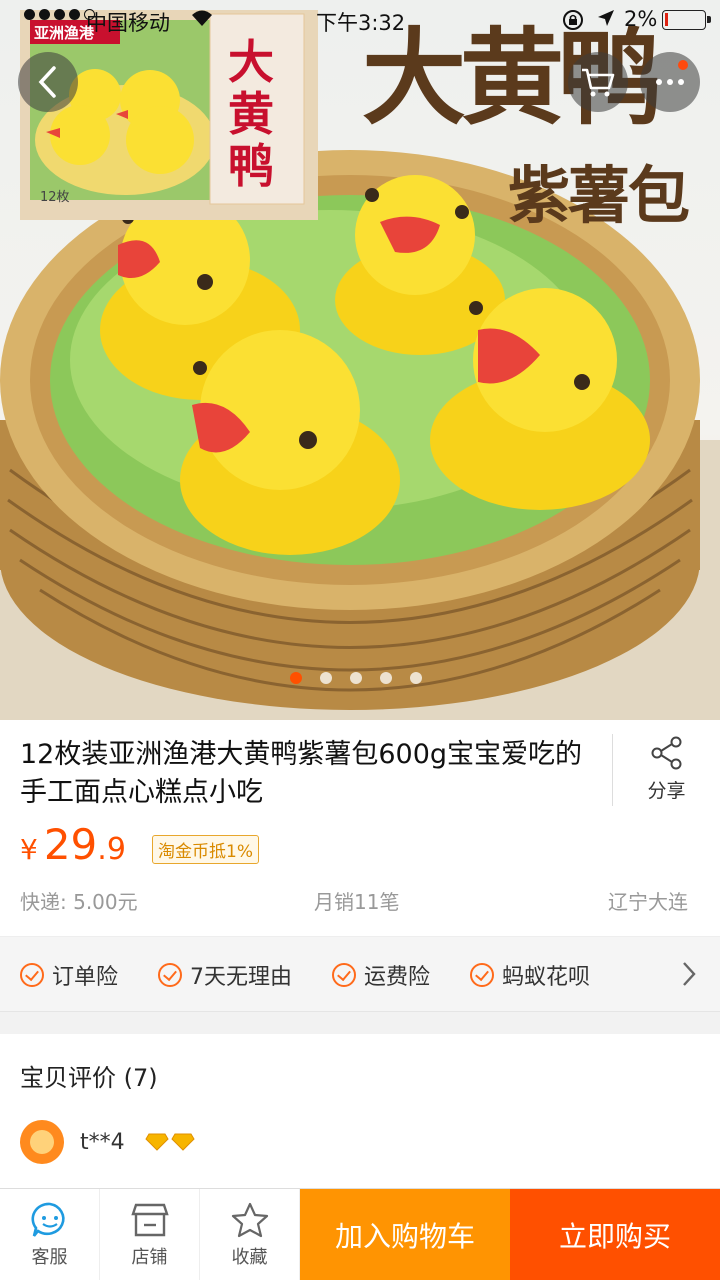 The width and height of the screenshot is (720, 1280). Describe the element at coordinates (249, 1220) in the screenshot. I see `star-icon` at that location.